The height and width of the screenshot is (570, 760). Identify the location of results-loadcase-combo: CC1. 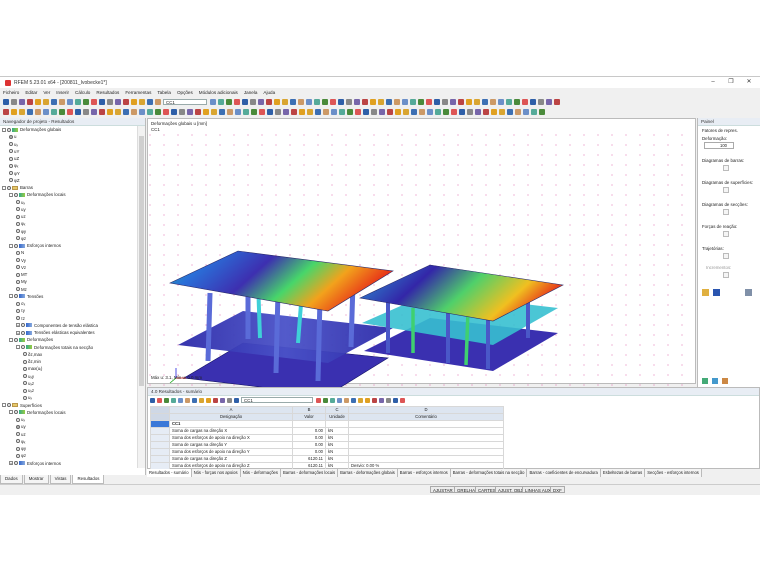
(277, 400).